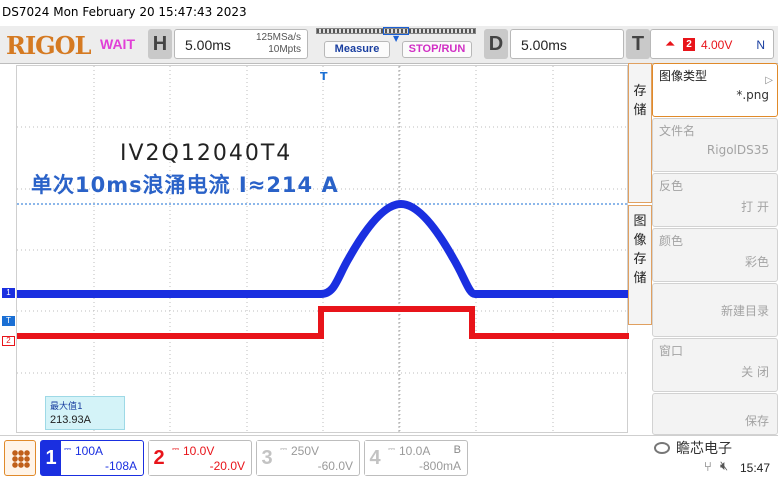 Image resolution: width=778 pixels, height=479 pixels. I want to click on channel-3-box: 3 ⎓ 250V -60.0V, so click(308, 458).